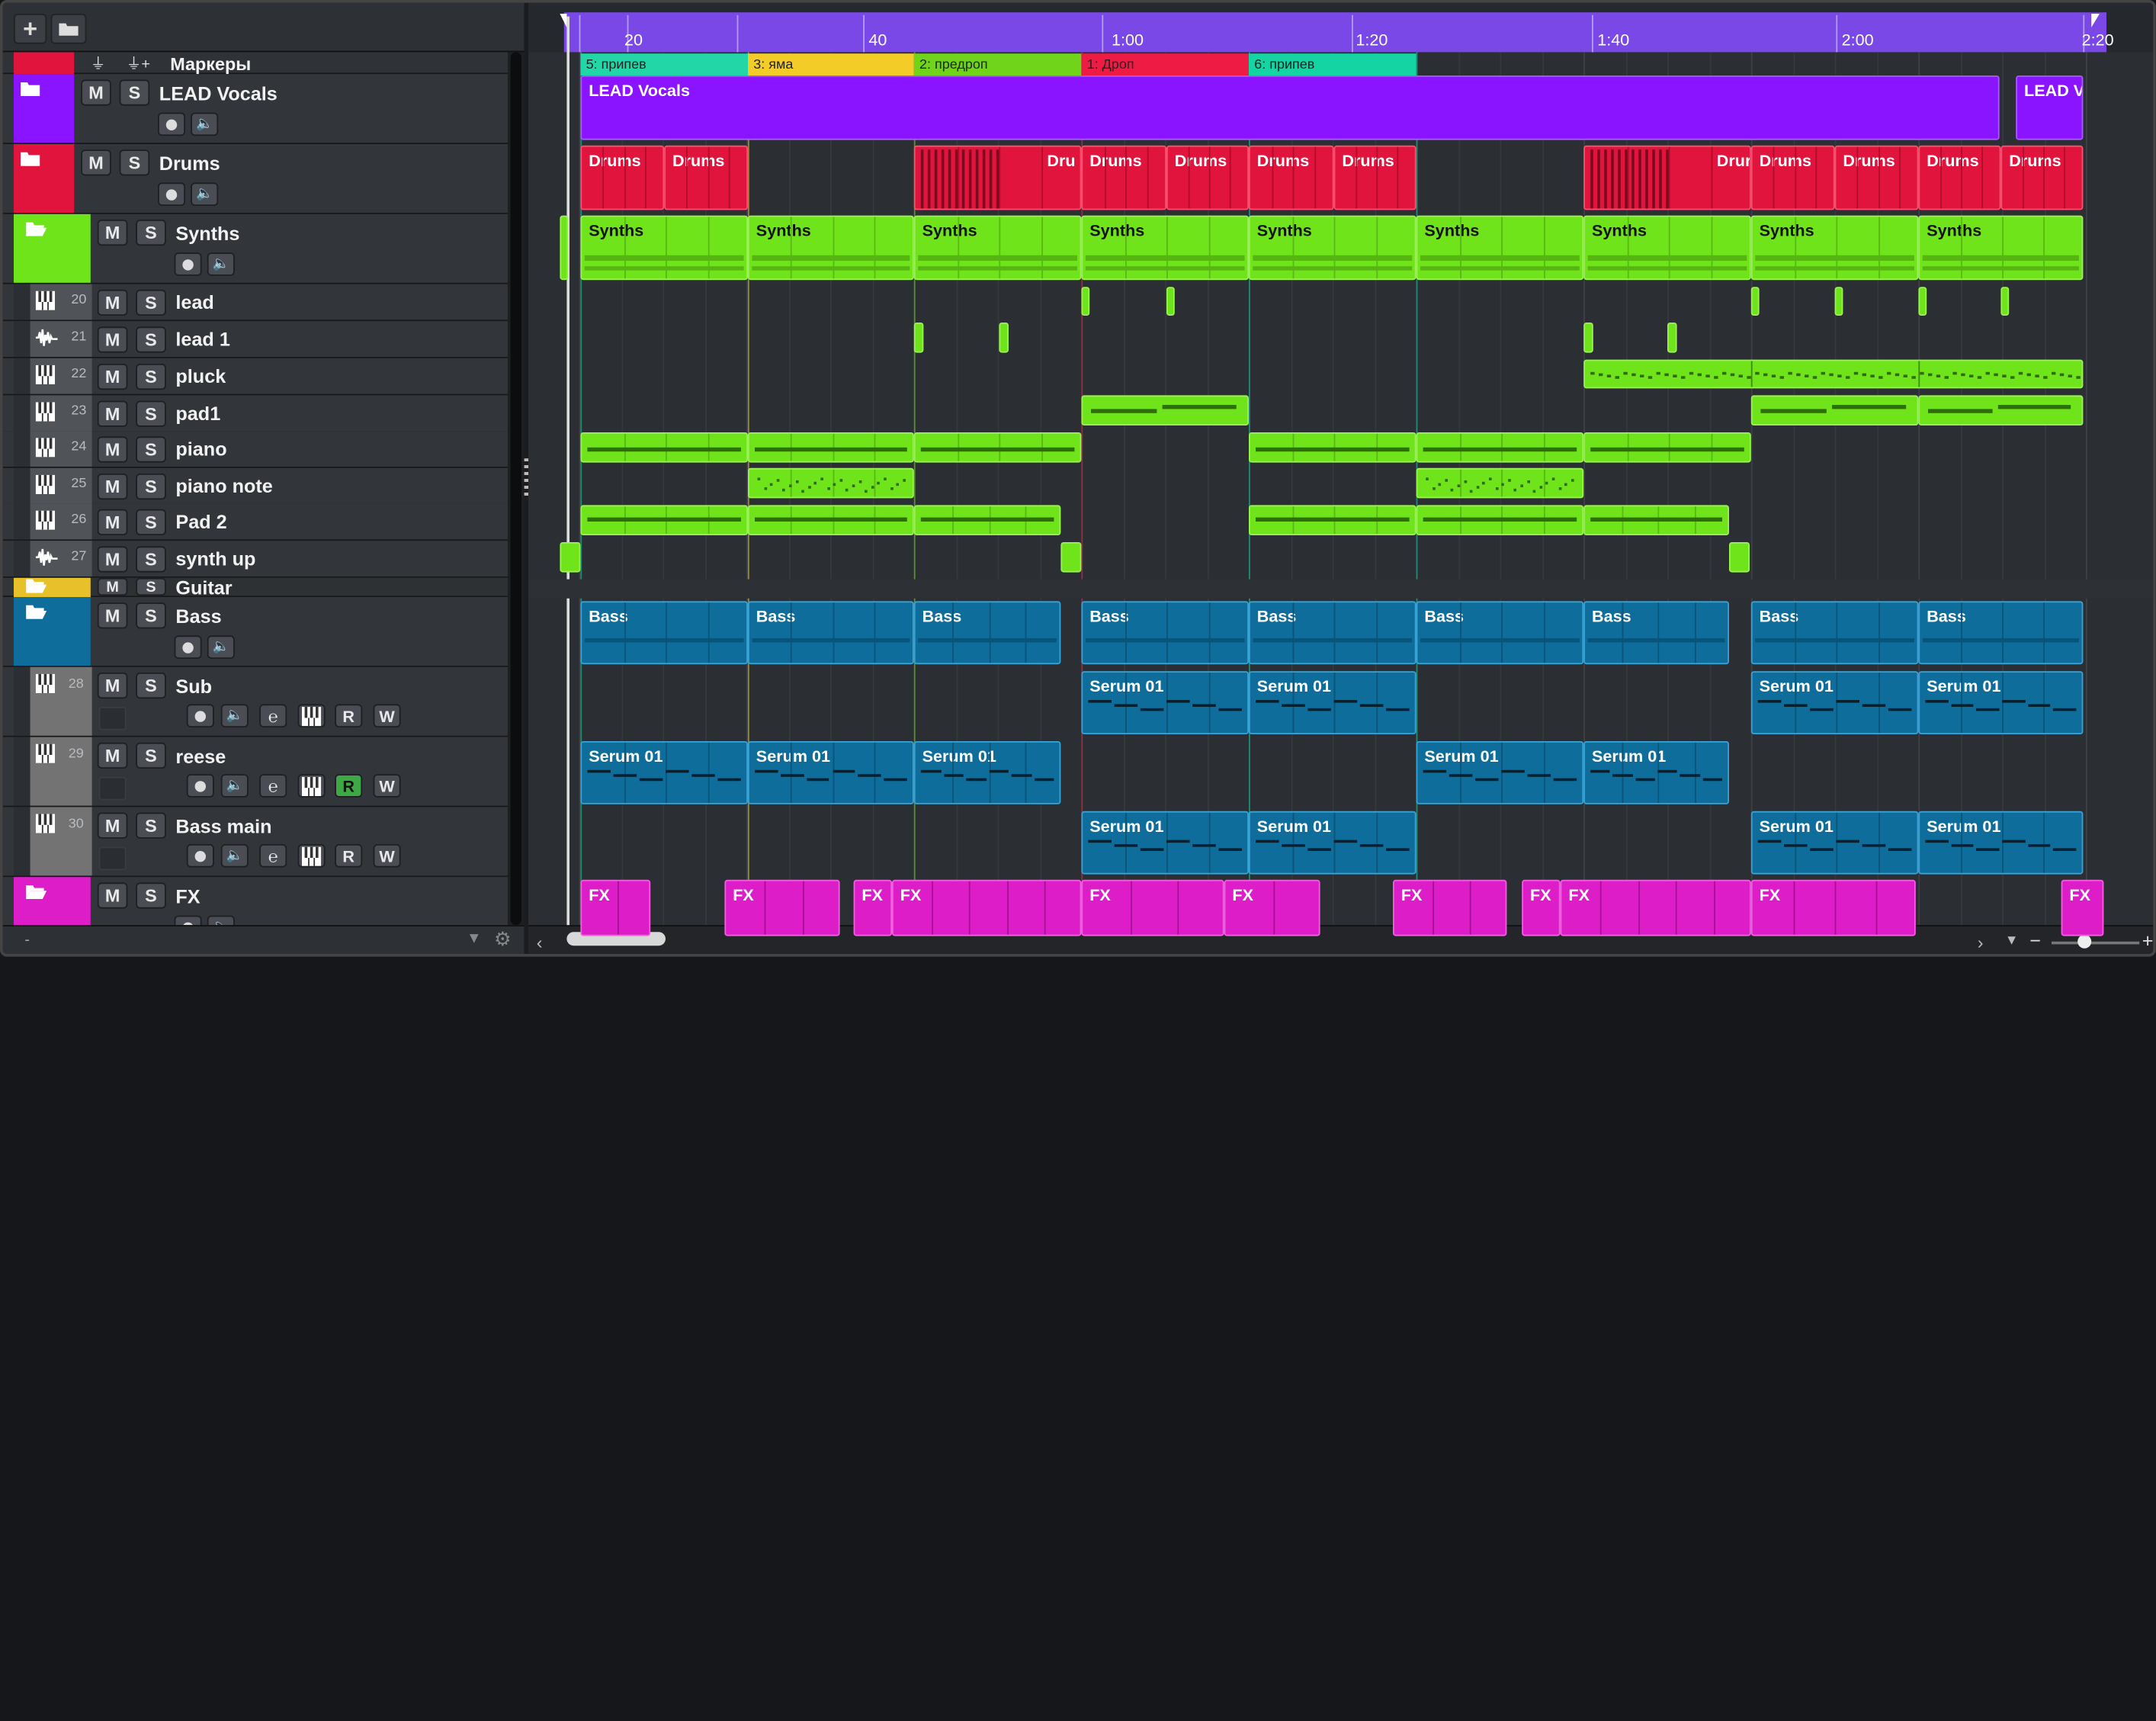 Image resolution: width=2156 pixels, height=1721 pixels. I want to click on track-number-box: 22, so click(61, 376).